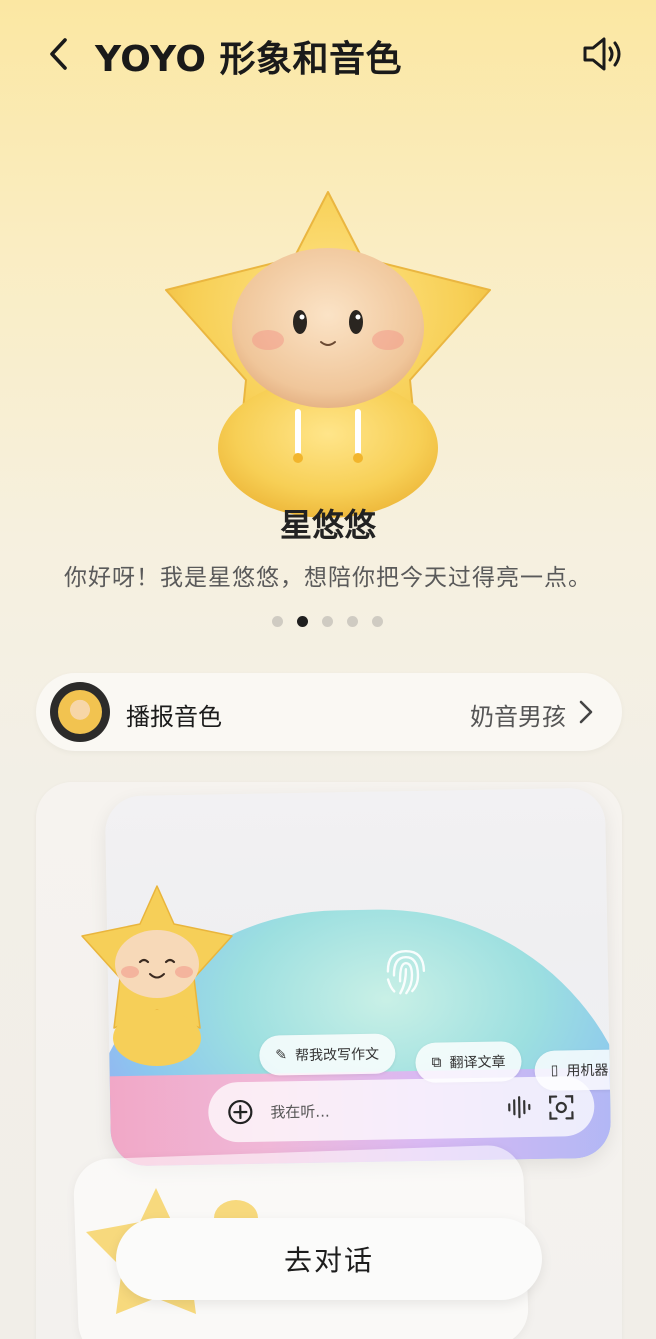 Image resolution: width=656 pixels, height=1339 pixels. Describe the element at coordinates (519, 1107) in the screenshot. I see `voice-wave-icon` at that location.